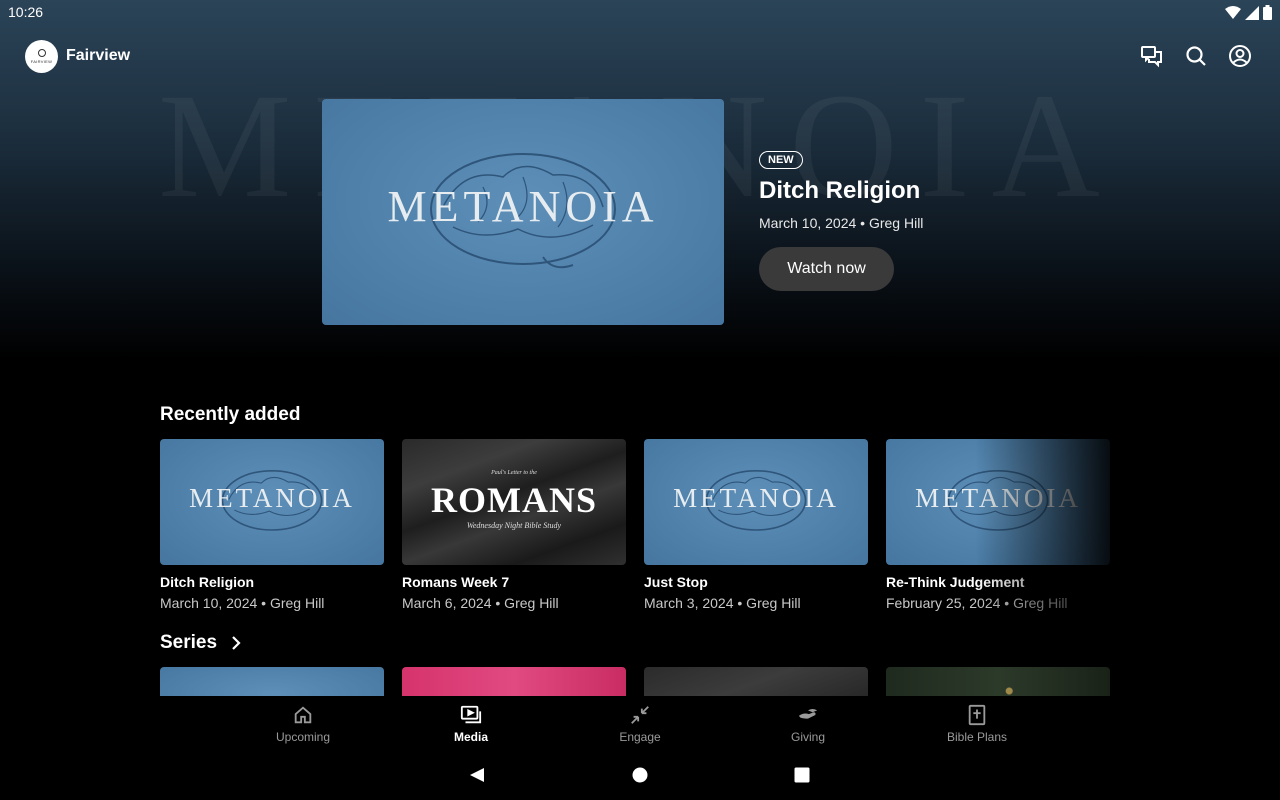  I want to click on chevron-right-icon, so click(236, 643).